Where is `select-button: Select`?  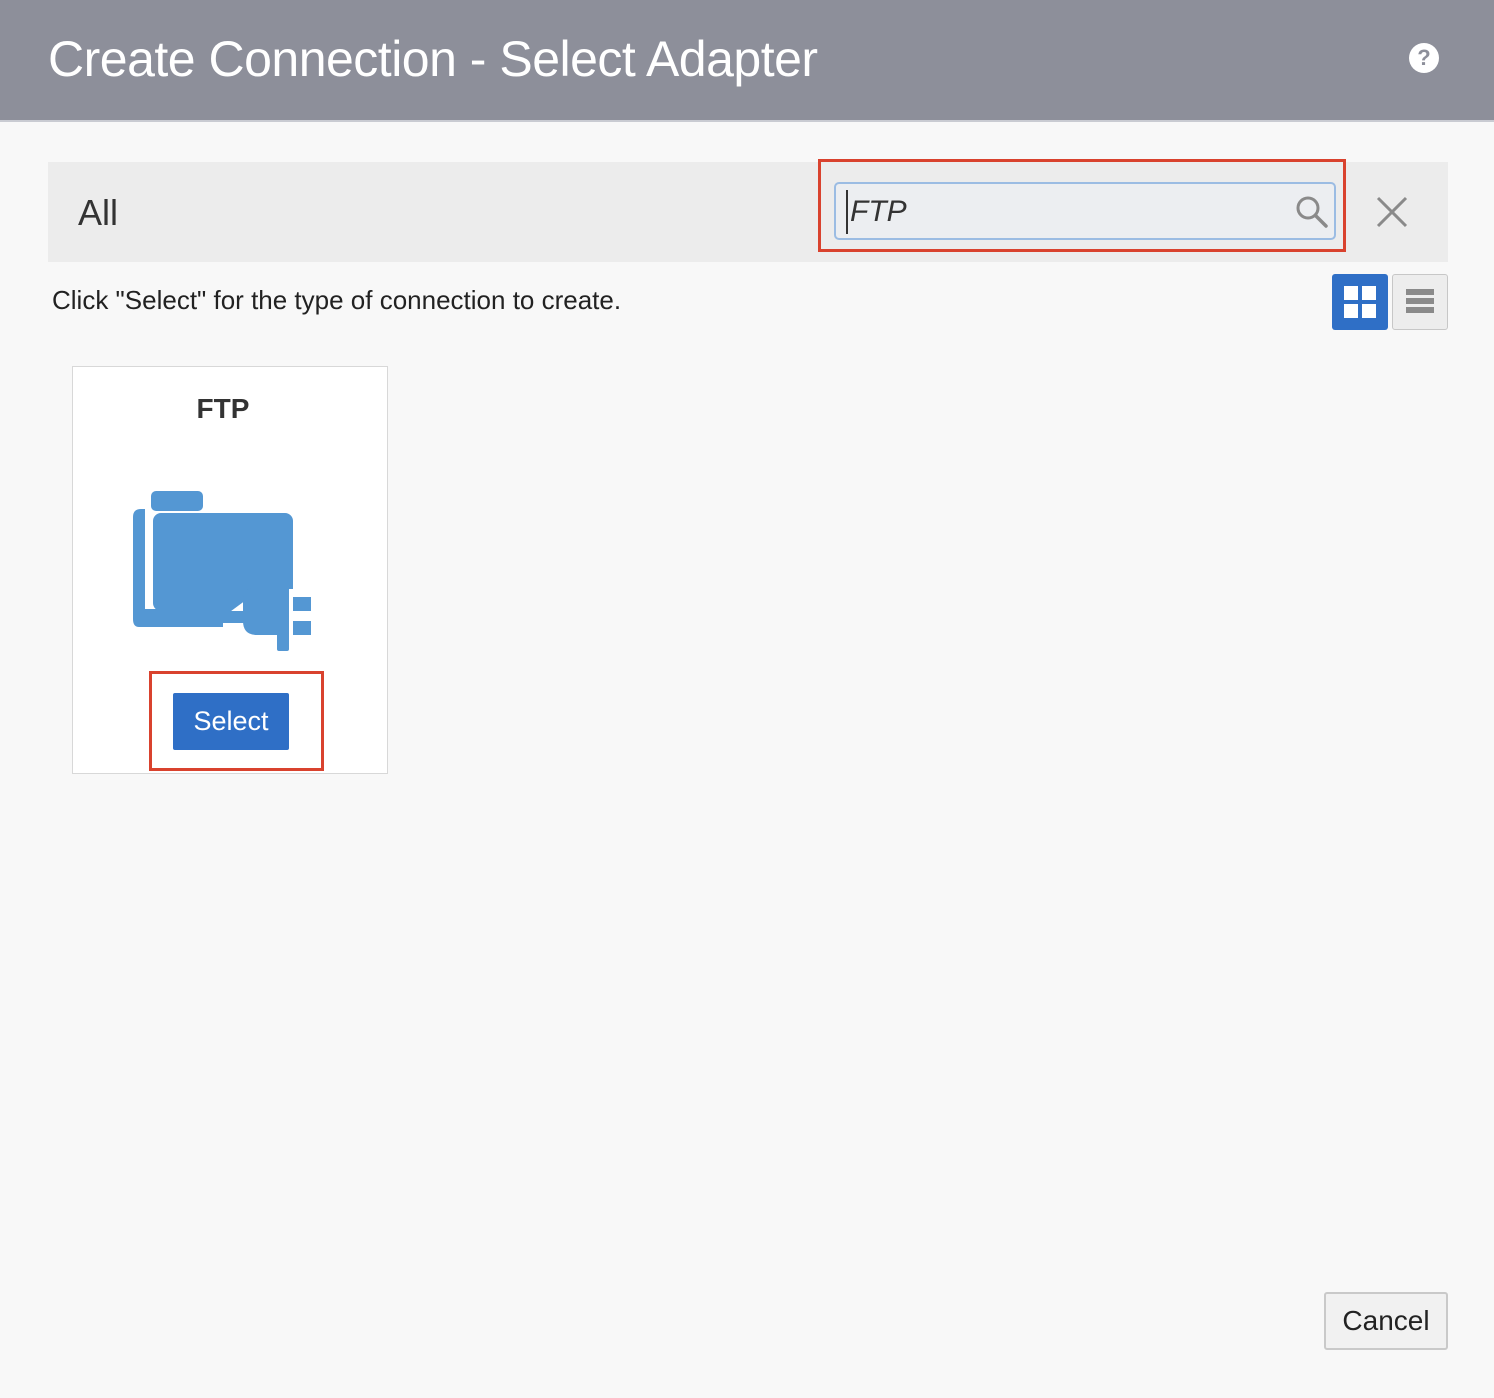
select-button: Select is located at coordinates (231, 721).